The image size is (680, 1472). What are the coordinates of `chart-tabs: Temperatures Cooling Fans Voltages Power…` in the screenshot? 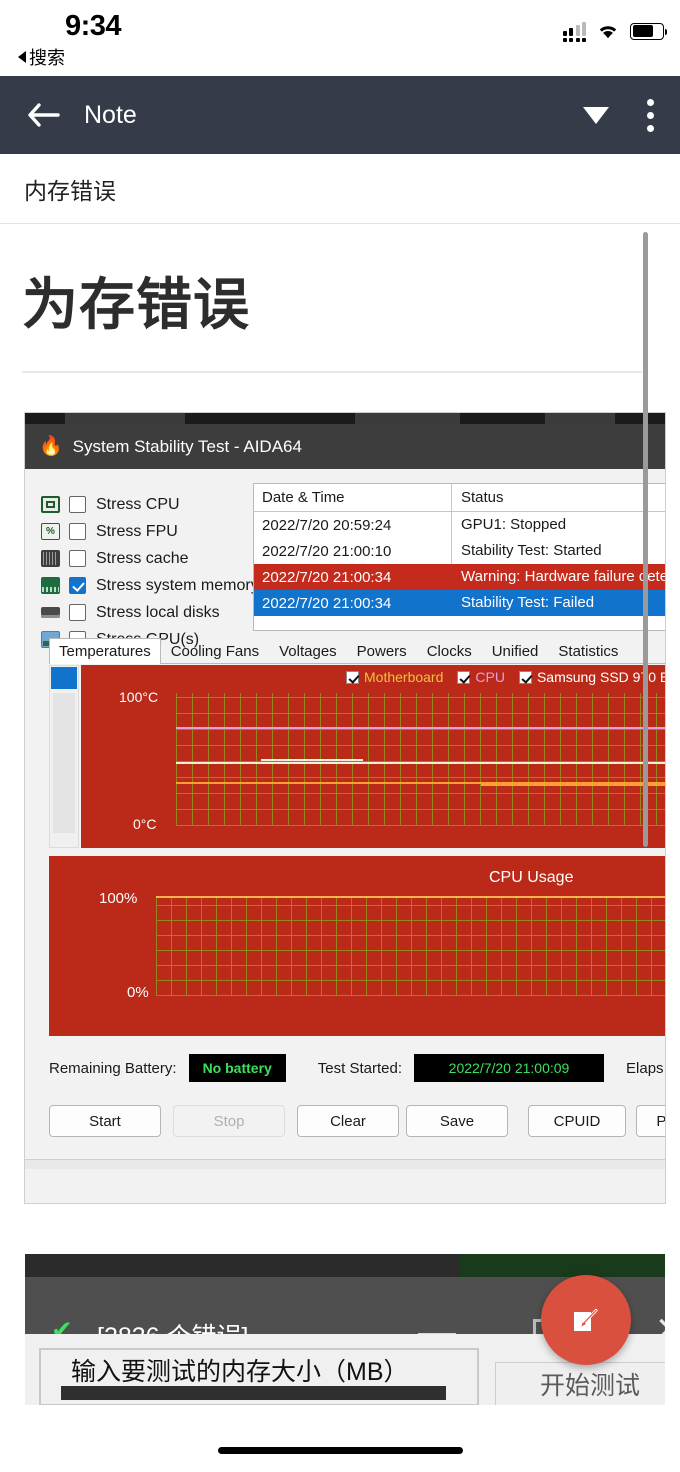 It's located at (357, 650).